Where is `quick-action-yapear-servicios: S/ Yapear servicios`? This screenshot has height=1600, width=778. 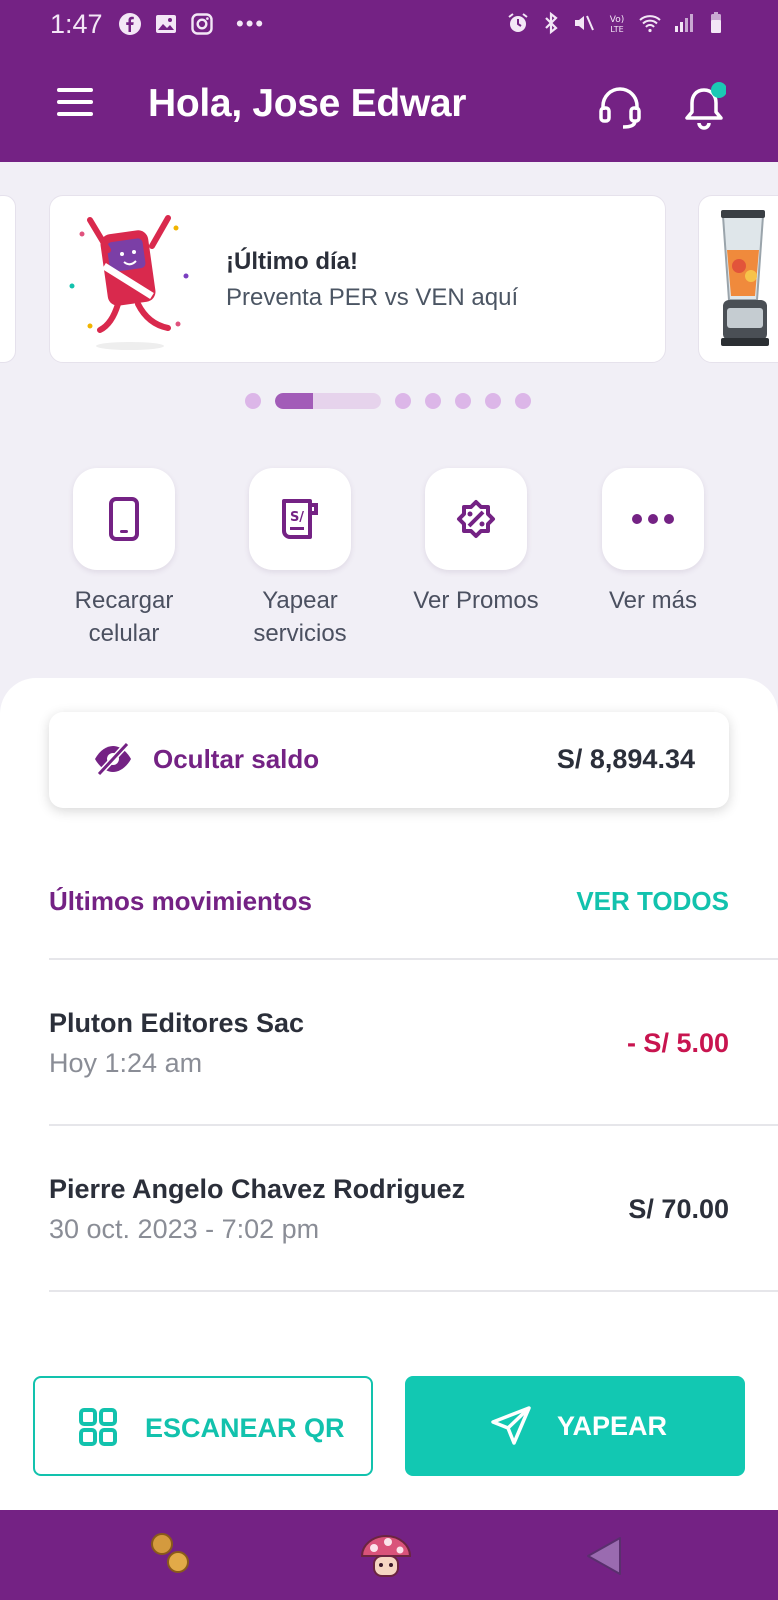 quick-action-yapear-servicios: S/ Yapear servicios is located at coordinates (300, 559).